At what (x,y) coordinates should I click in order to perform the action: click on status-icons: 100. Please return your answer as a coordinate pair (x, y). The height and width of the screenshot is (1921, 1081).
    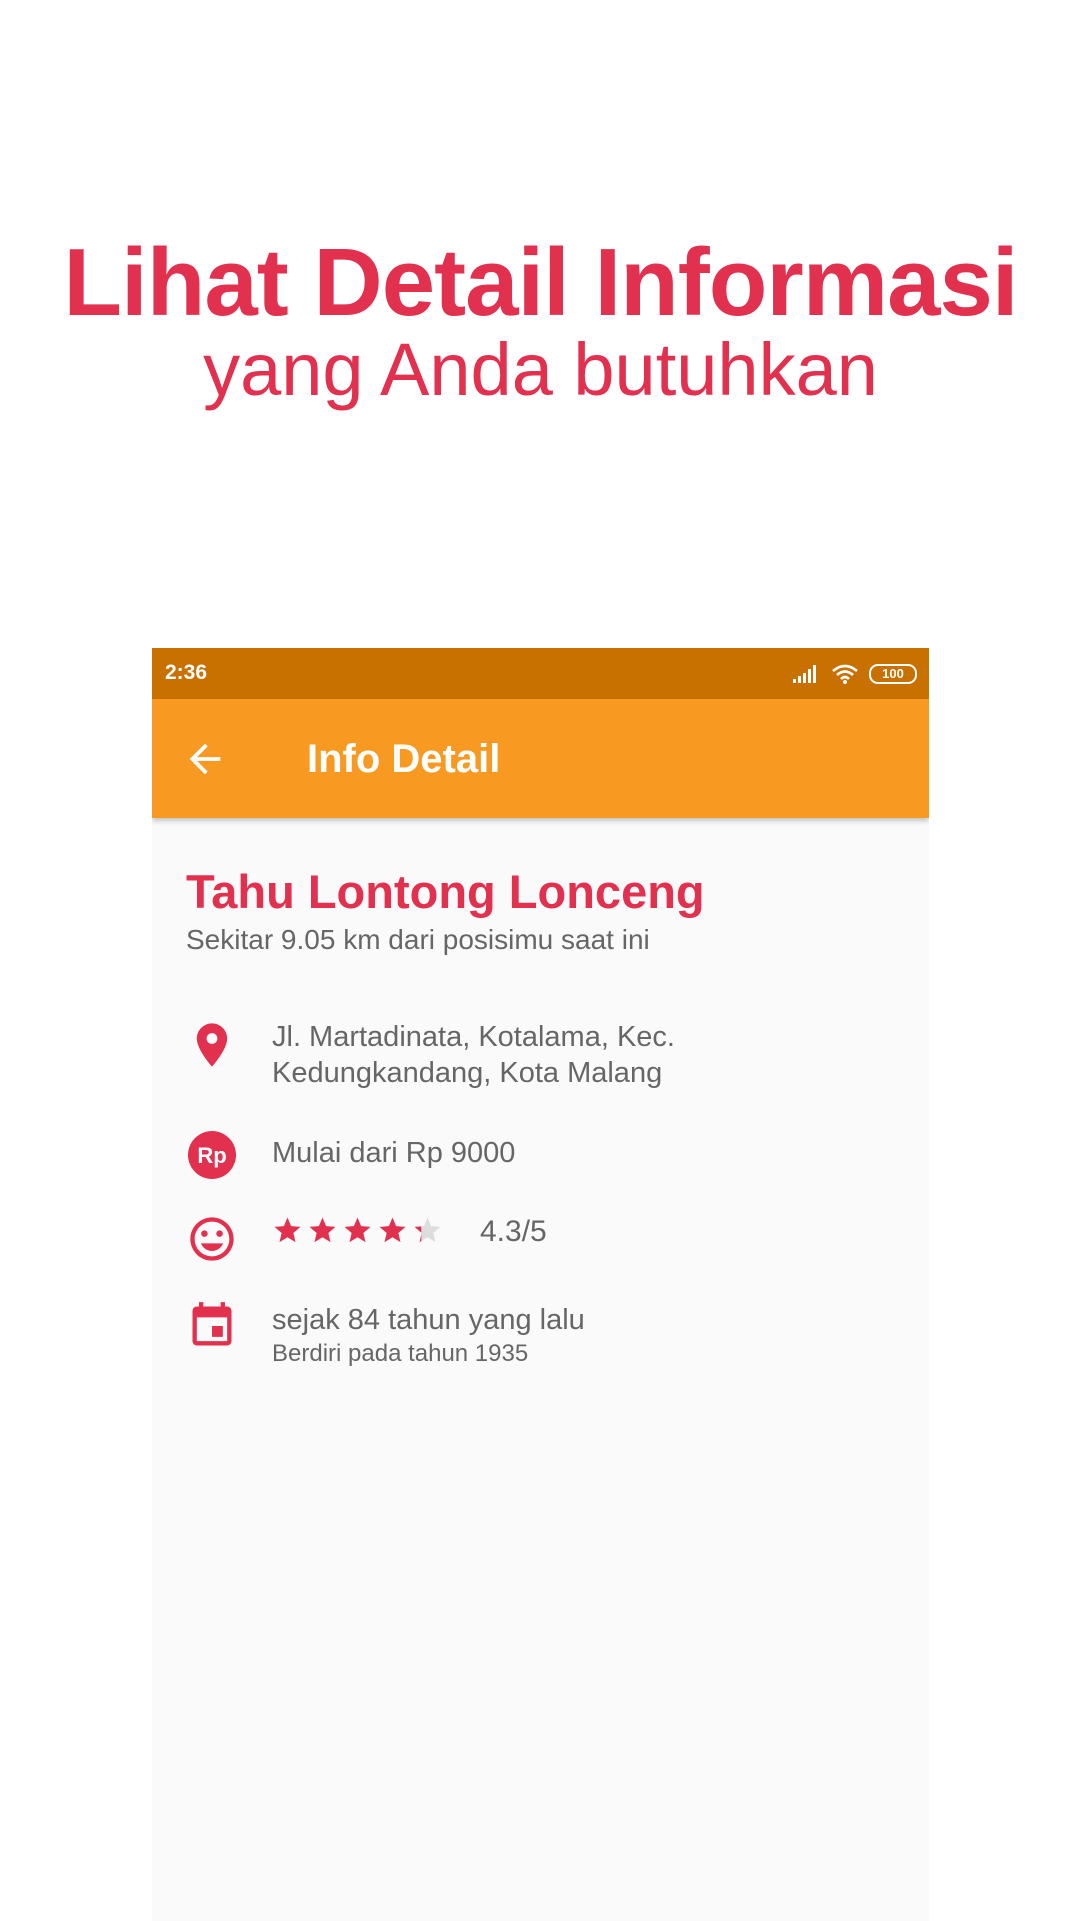
    Looking at the image, I should click on (855, 674).